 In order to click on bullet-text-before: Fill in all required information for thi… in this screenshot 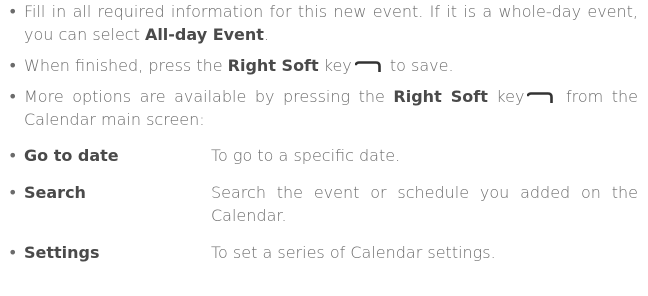, I will do `click(331, 23)`.